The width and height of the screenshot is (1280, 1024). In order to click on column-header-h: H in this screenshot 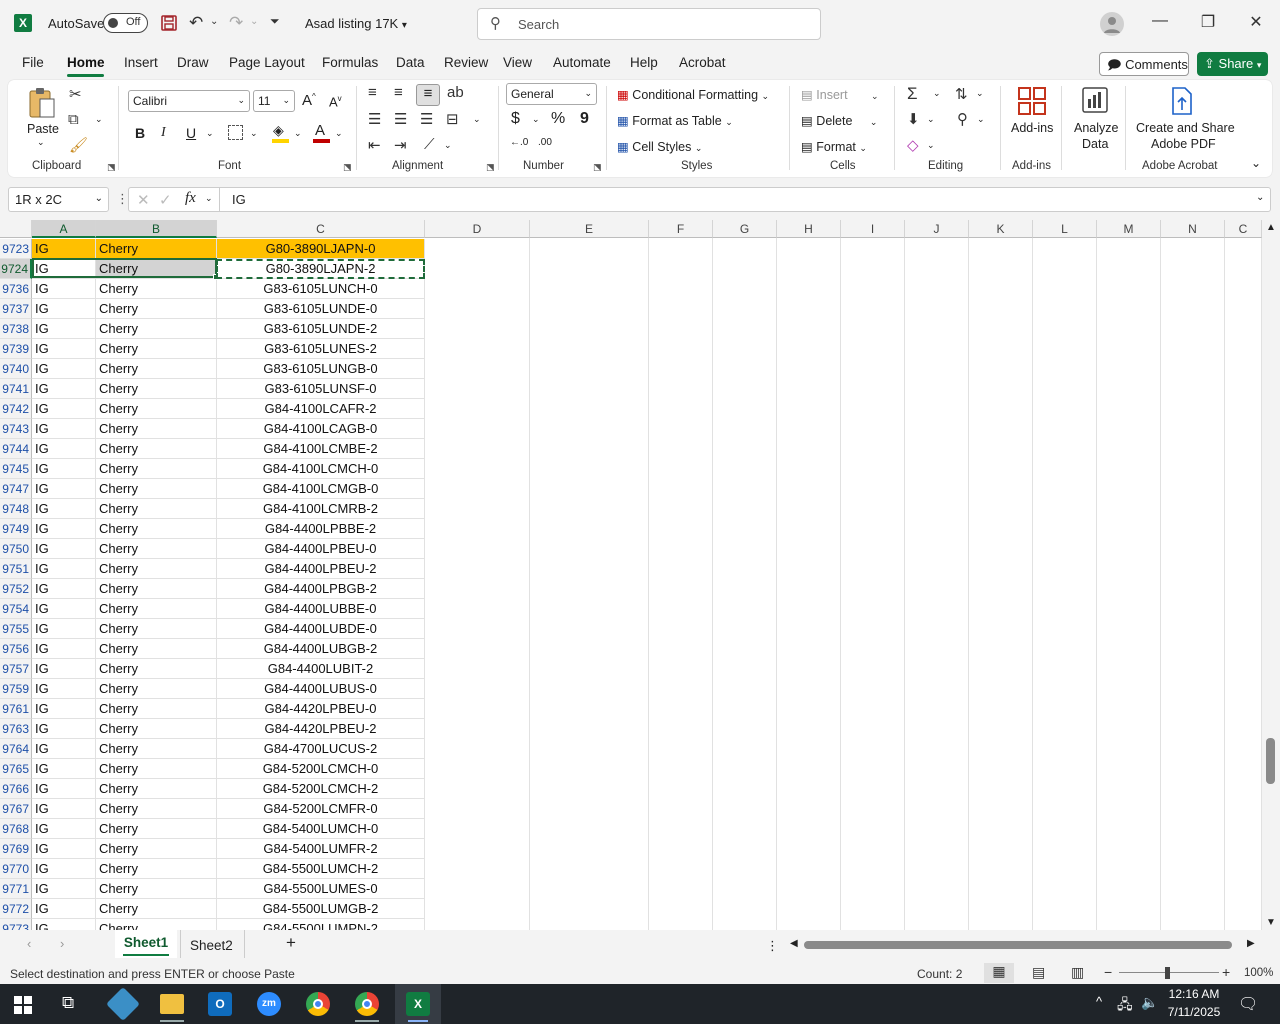, I will do `click(809, 229)`.